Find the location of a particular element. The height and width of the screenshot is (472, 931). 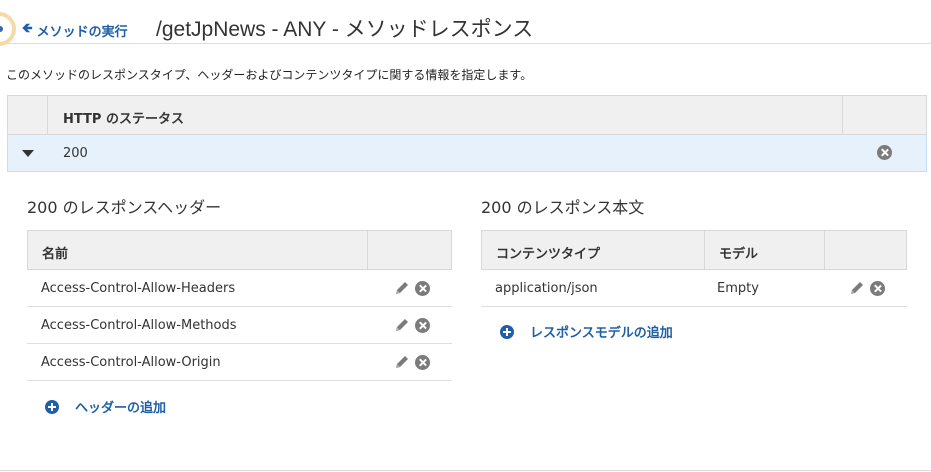

add-header-link: ヘッダーの追加 is located at coordinates (105, 406).